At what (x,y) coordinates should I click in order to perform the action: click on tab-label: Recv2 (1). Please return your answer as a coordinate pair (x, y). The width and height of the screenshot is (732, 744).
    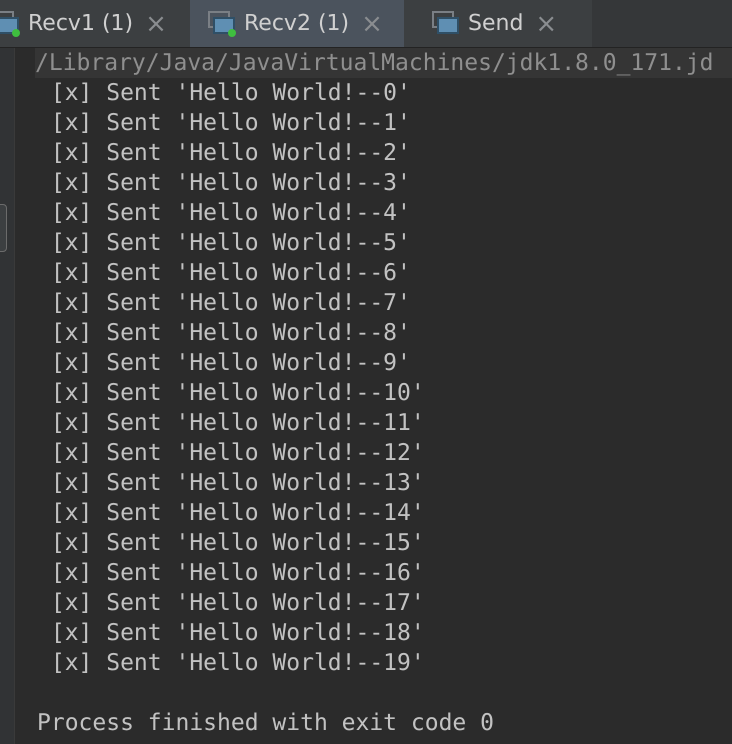
    Looking at the image, I should click on (297, 23).